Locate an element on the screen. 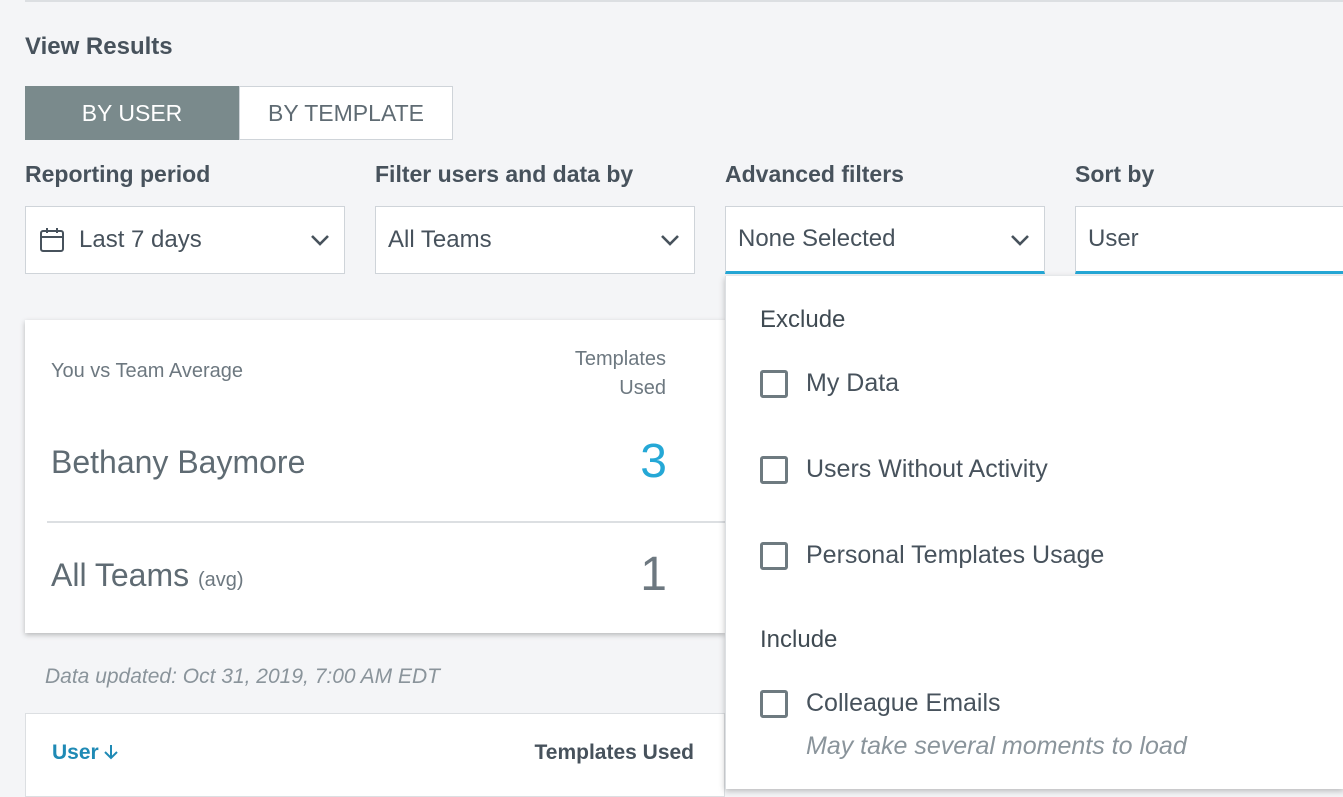  sort-by-value: User is located at coordinates (1113, 238).